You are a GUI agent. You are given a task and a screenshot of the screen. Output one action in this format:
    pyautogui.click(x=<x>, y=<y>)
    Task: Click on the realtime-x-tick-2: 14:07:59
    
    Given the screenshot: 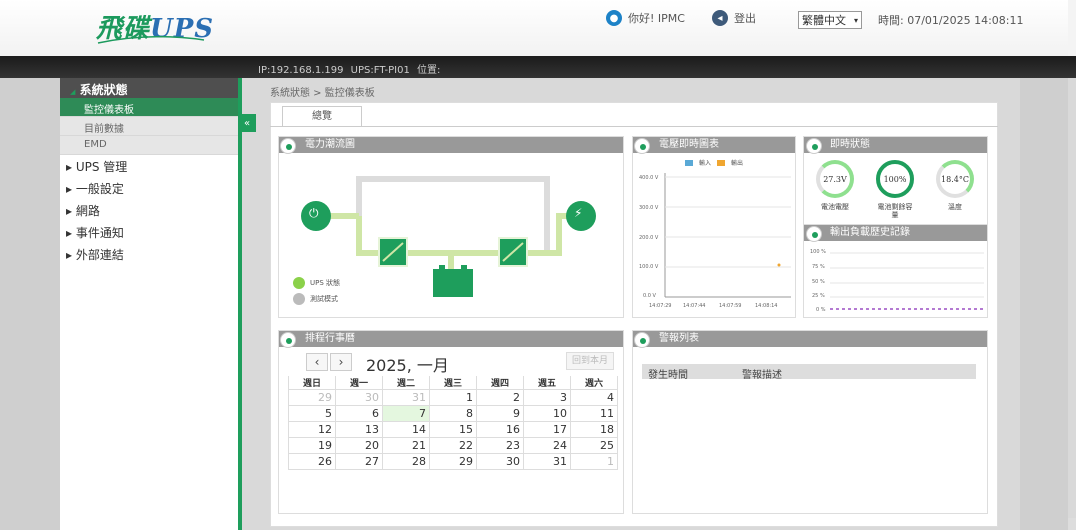 What is the action you would take?
    pyautogui.click(x=730, y=306)
    